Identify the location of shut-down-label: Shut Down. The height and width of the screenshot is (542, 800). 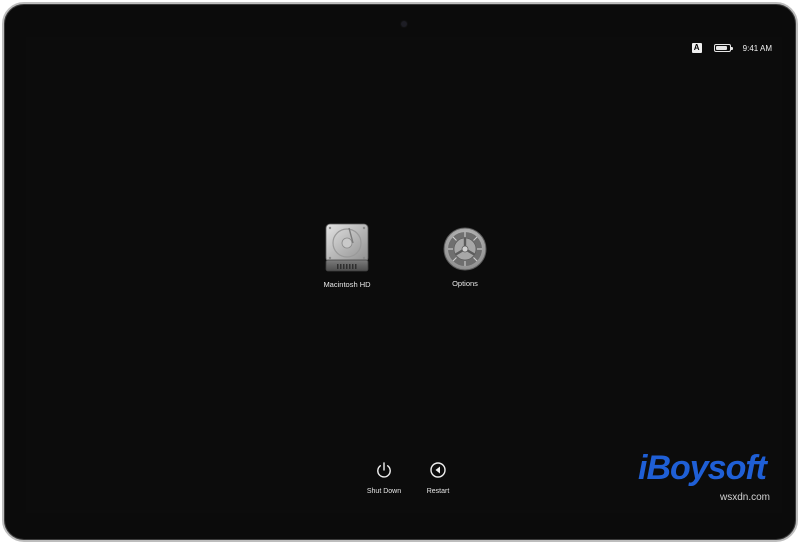
(384, 491).